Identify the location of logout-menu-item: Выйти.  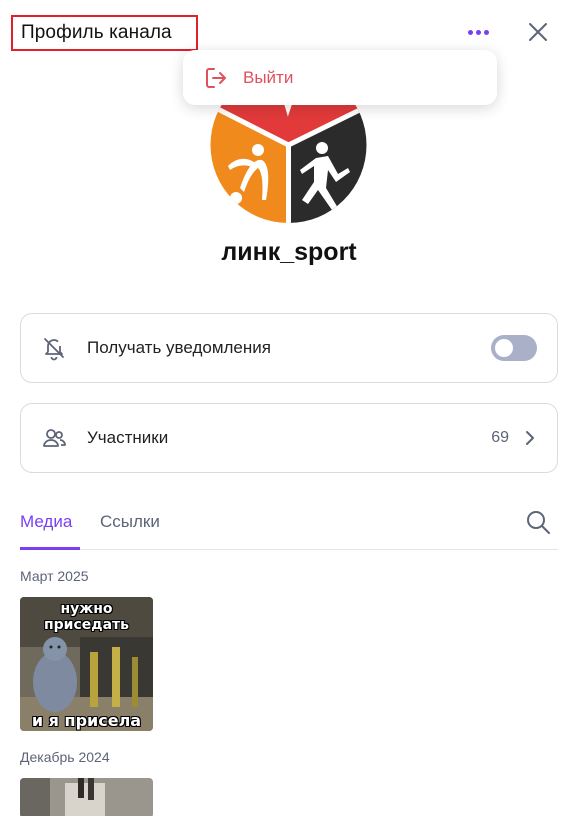
(248, 78).